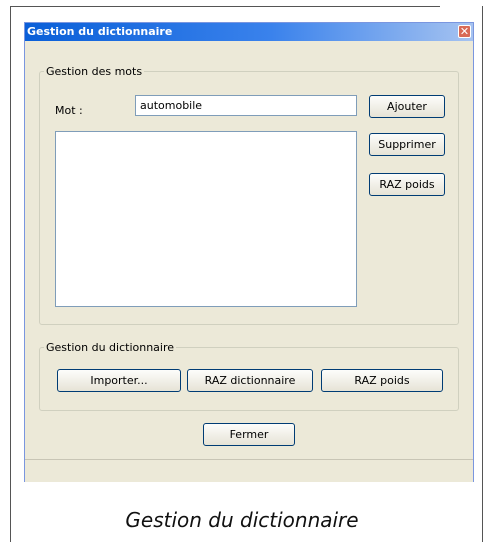 The height and width of the screenshot is (542, 484). What do you see at coordinates (242, 520) in the screenshot?
I see `figure-caption: Gestion du dictionnaire` at bounding box center [242, 520].